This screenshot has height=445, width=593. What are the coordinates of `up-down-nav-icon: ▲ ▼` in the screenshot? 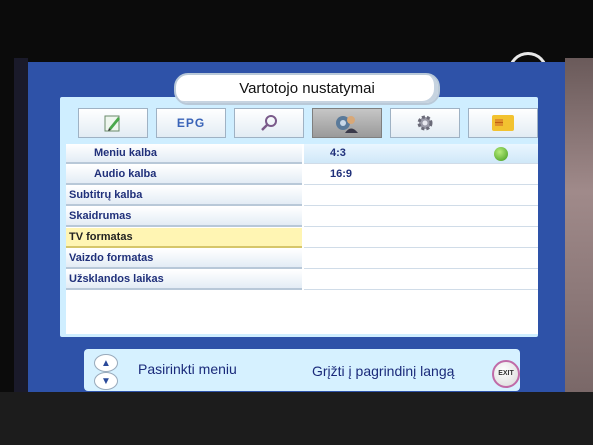 It's located at (106, 372).